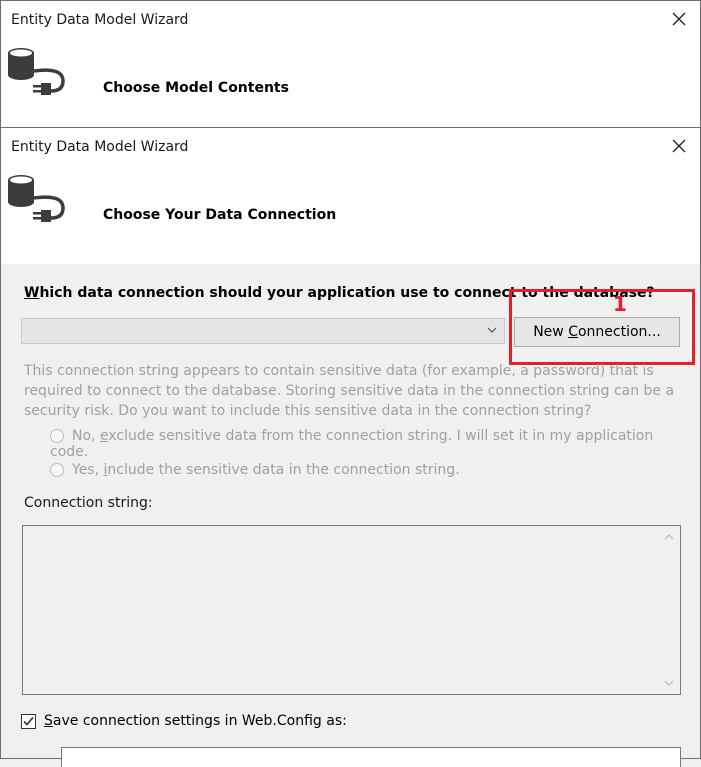 Image resolution: width=701 pixels, height=767 pixels. Describe the element at coordinates (371, 757) in the screenshot. I see `webconfig-name-input` at that location.